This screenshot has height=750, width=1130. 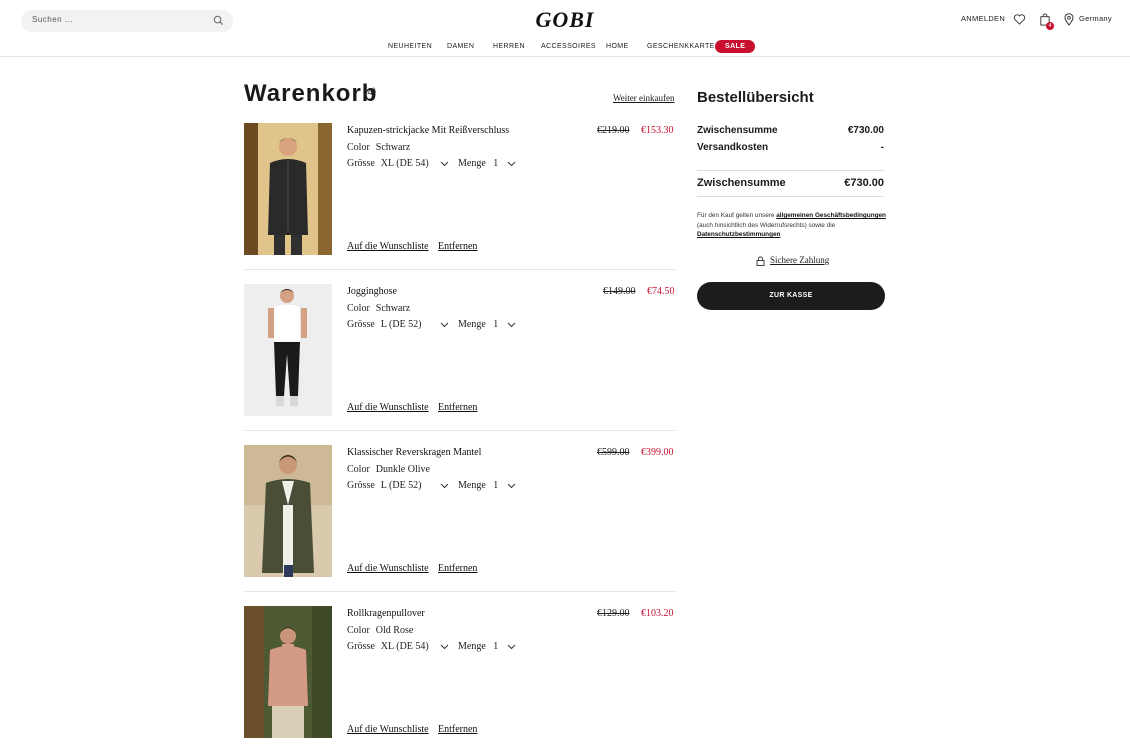 What do you see at coordinates (509, 46) in the screenshot?
I see `nav-herren: HERREN` at bounding box center [509, 46].